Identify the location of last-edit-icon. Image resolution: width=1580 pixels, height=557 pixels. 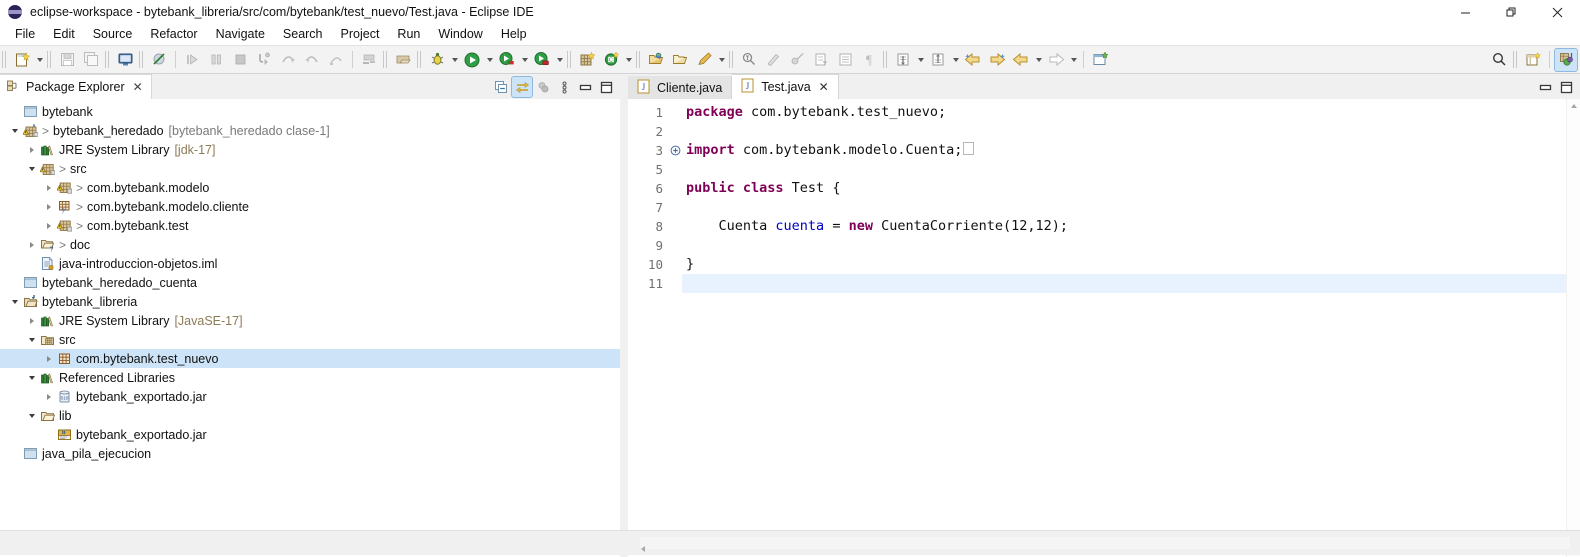
(973, 60).